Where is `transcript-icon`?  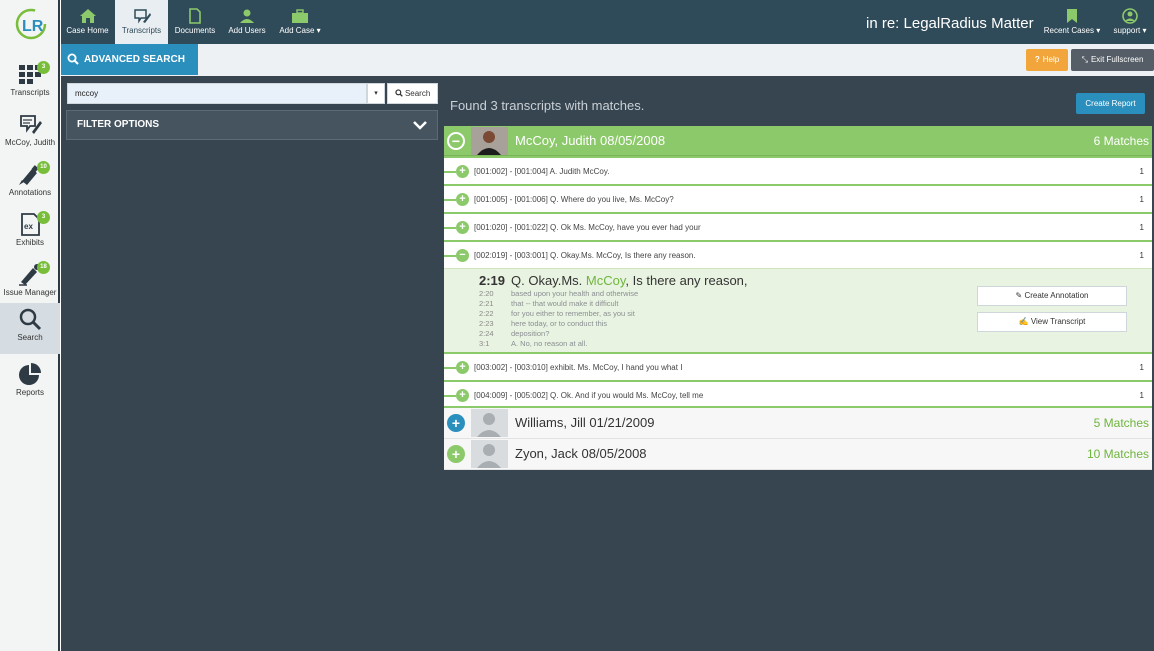
transcript-icon is located at coordinates (142, 16).